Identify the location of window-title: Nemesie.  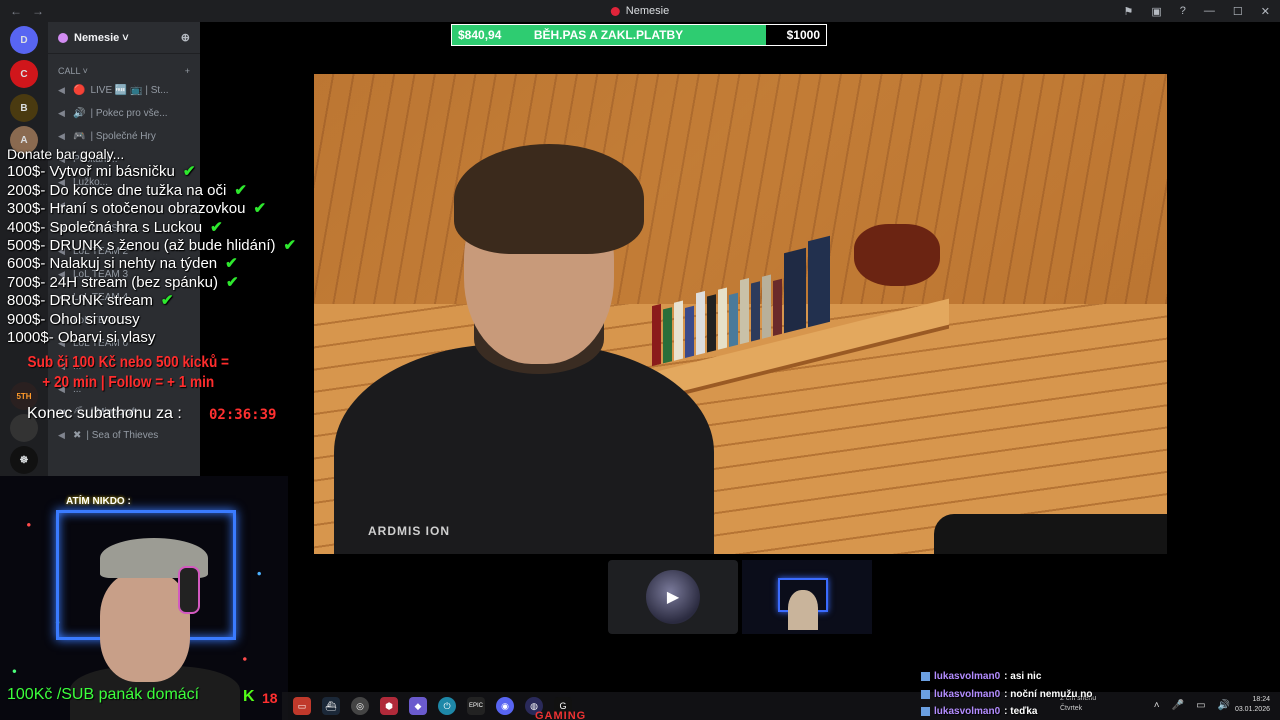
(640, 11).